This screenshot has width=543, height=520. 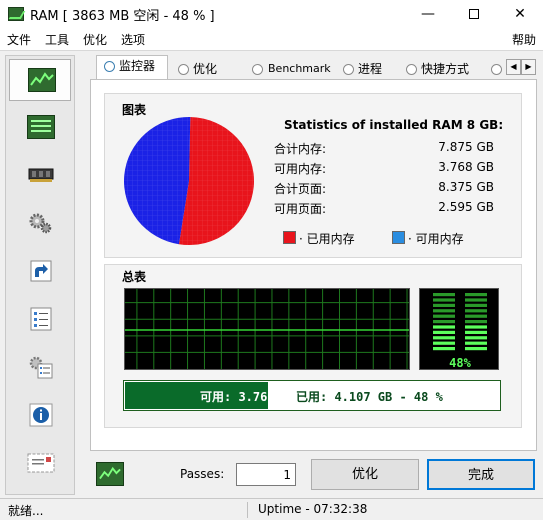 What do you see at coordinates (57, 39) in the screenshot?
I see `menu-tools: 工具` at bounding box center [57, 39].